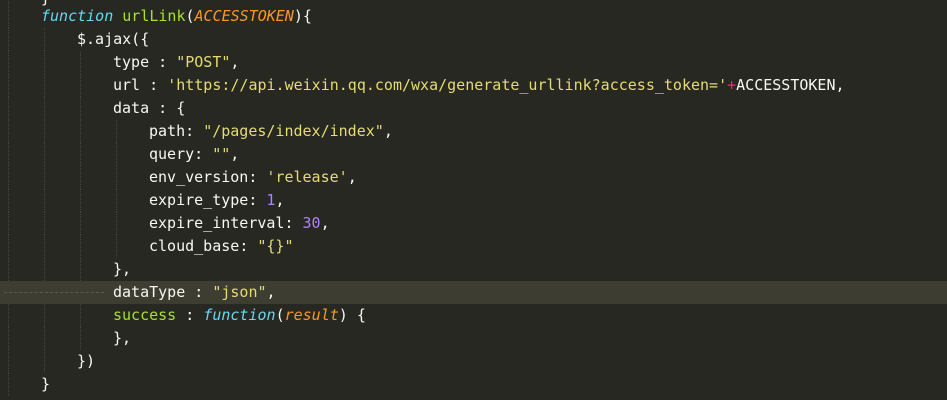  I want to click on property-key: type, so click(131, 62).